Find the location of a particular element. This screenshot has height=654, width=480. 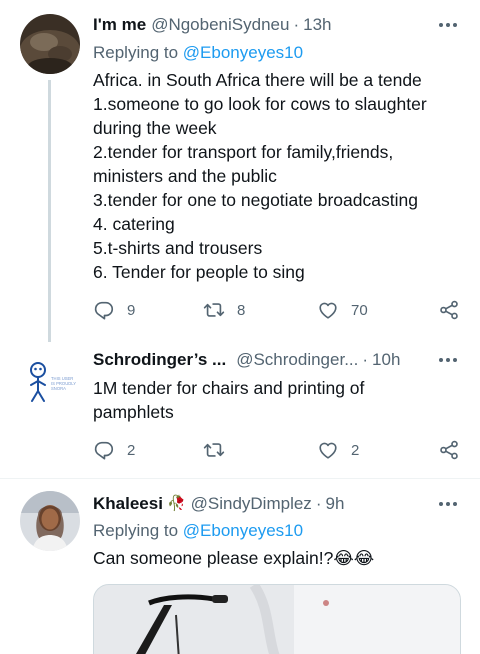

reply-button: 9 is located at coordinates (114, 310).